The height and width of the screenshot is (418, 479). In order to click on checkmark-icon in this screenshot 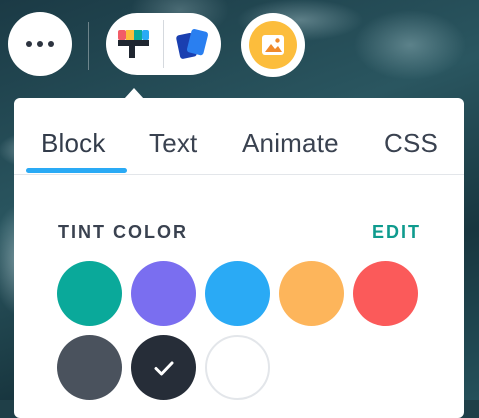, I will do `click(163, 368)`.